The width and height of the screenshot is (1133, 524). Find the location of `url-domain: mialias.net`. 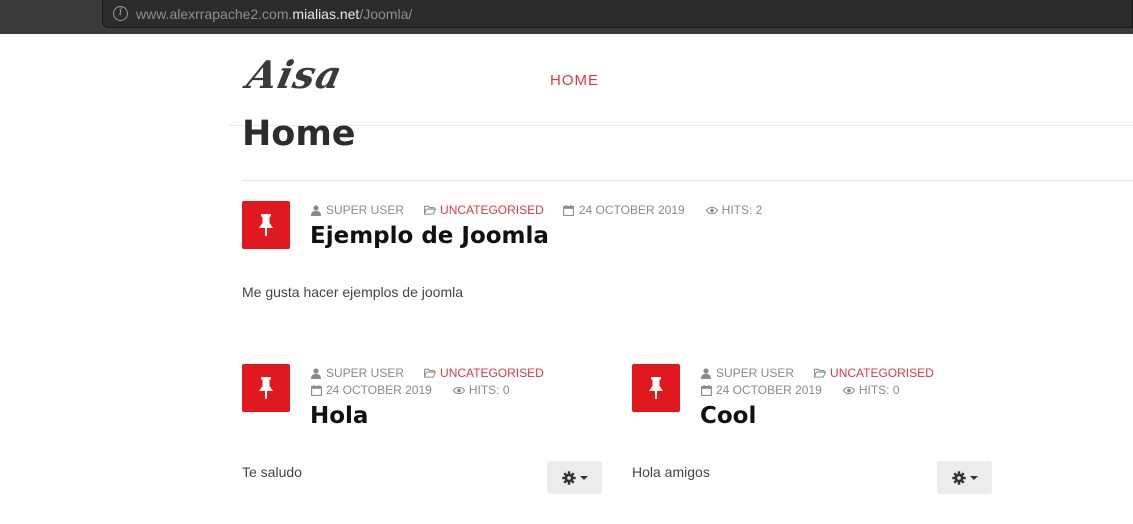

url-domain: mialias.net is located at coordinates (326, 14).